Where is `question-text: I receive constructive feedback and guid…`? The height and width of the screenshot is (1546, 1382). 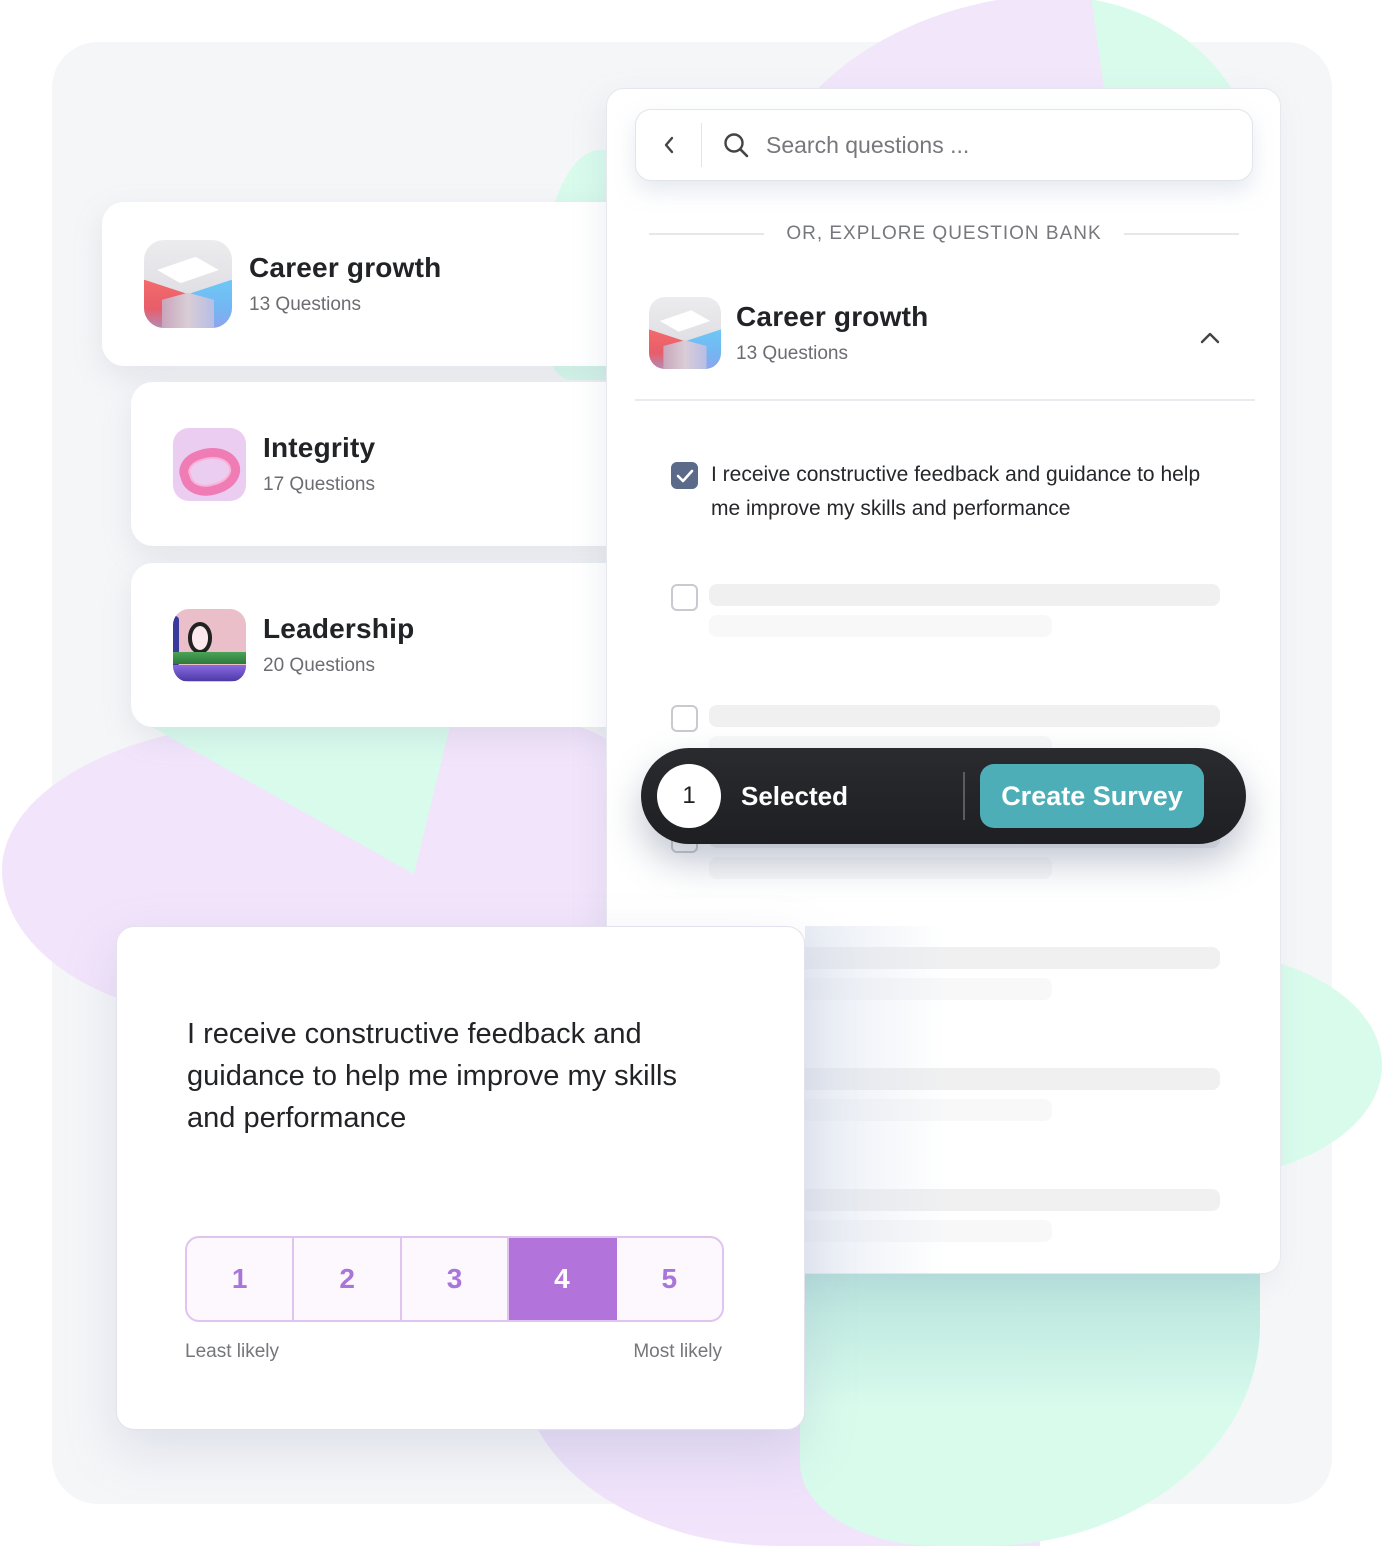
question-text: I receive constructive feedback and guid… is located at coordinates (956, 491).